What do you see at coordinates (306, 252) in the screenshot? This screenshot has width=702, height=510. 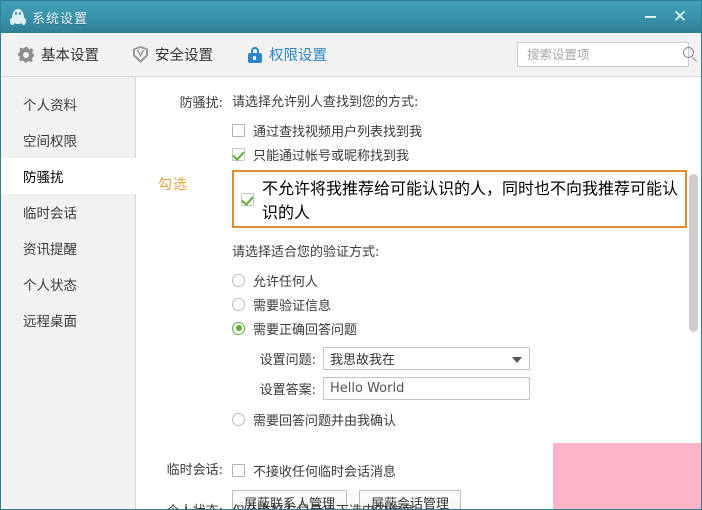 I see `verify-methods-hint: 请选择适合您的验证方式:` at bounding box center [306, 252].